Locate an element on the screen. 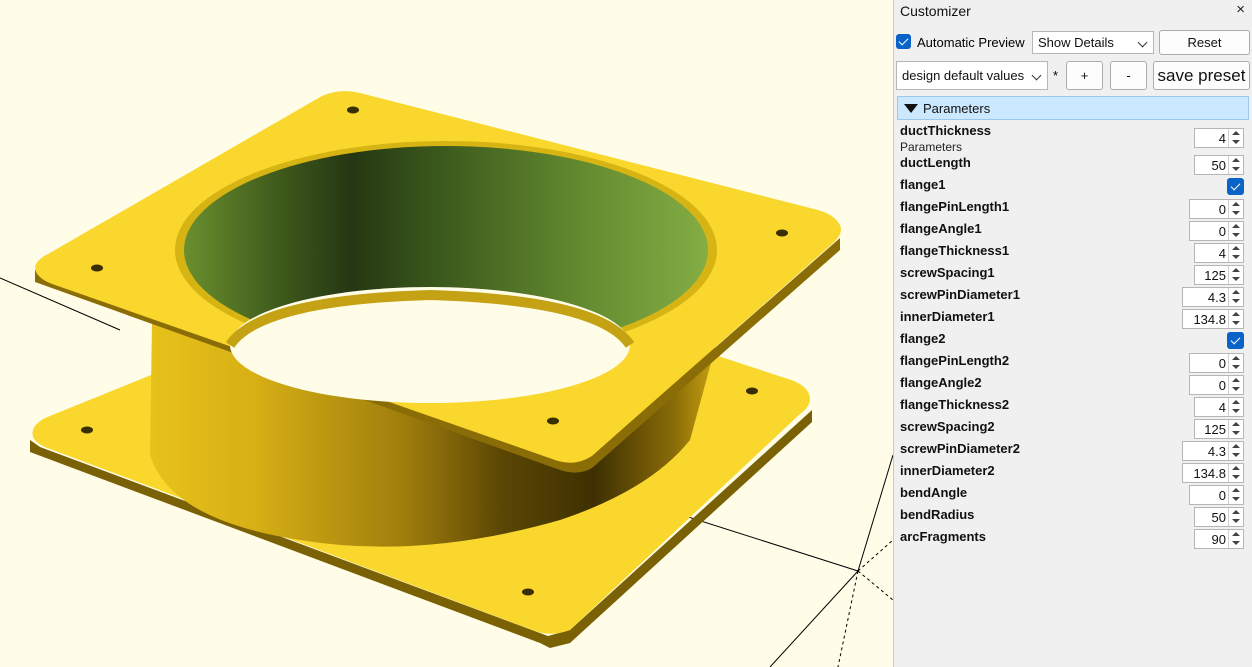 The height and width of the screenshot is (667, 1252). param-input-flangeThickness2: 4 is located at coordinates (1219, 407).